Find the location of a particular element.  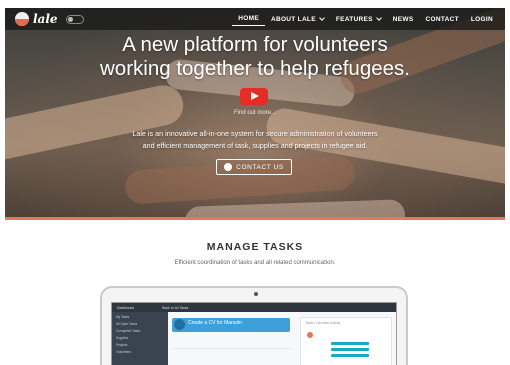

activity-panel-title: Tasks / Volunteer Activity is located at coordinates (323, 323).